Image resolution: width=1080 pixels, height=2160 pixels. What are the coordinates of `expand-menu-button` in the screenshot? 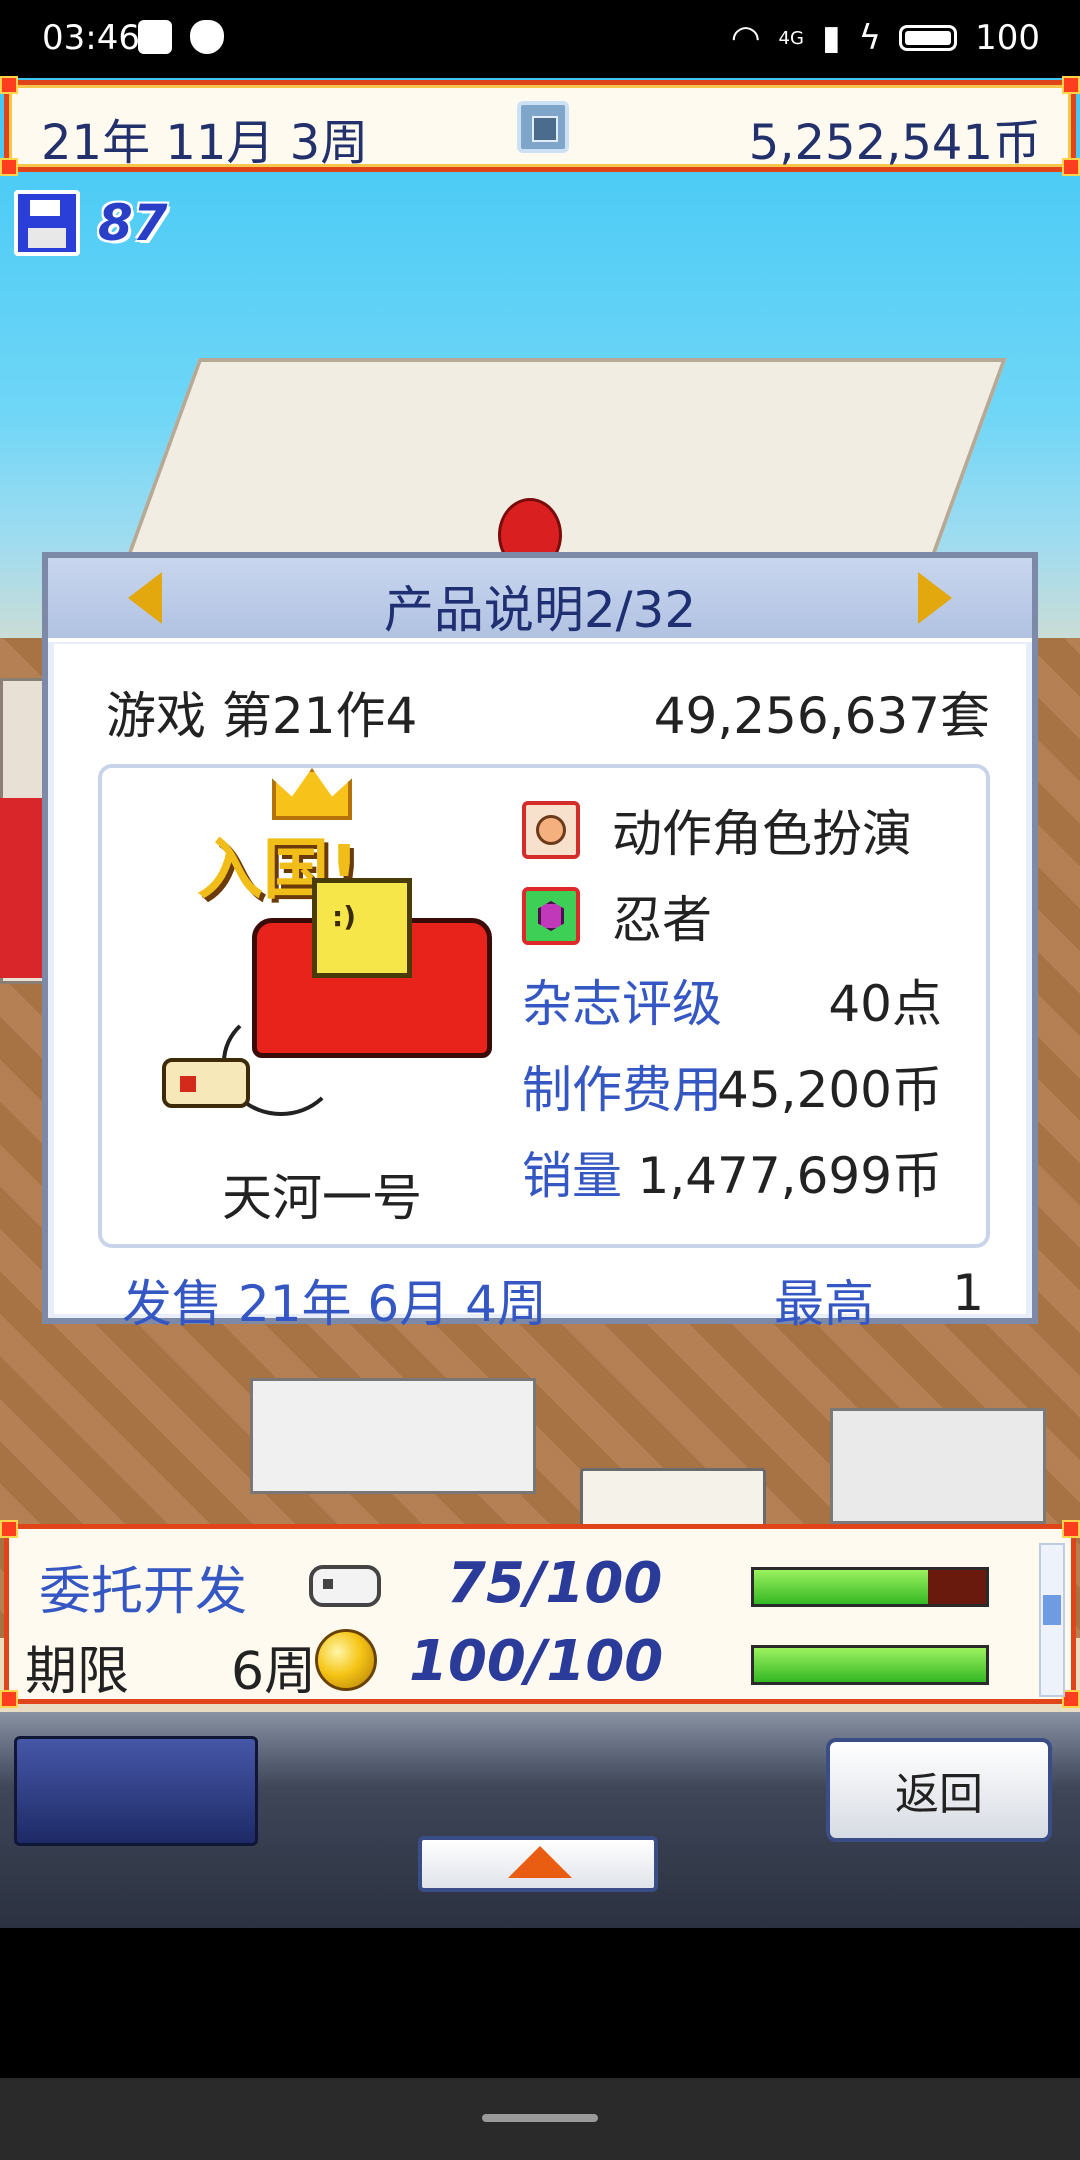 It's located at (538, 1864).